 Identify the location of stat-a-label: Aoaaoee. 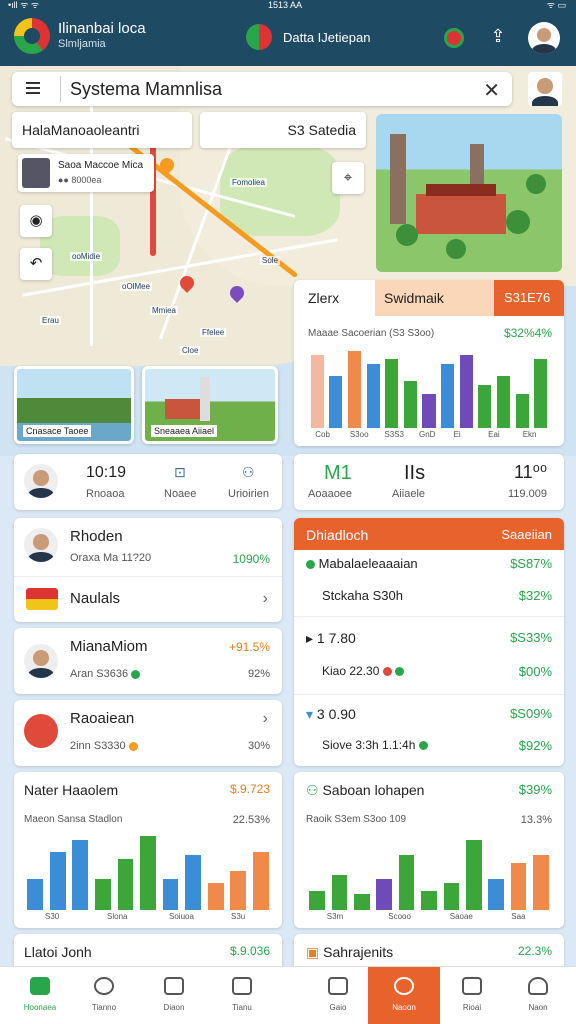
(330, 494).